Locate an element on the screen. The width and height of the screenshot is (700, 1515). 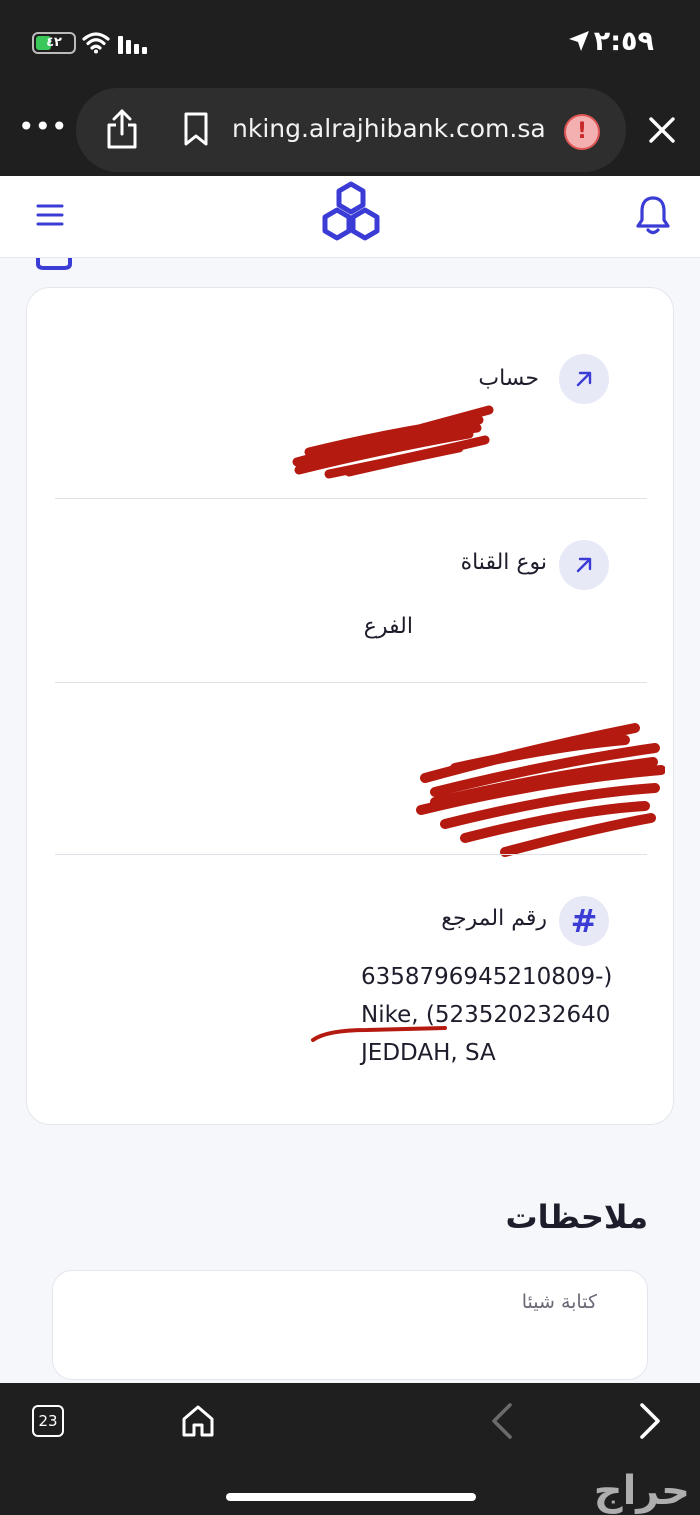
security-warning-icon: ! is located at coordinates (582, 132).